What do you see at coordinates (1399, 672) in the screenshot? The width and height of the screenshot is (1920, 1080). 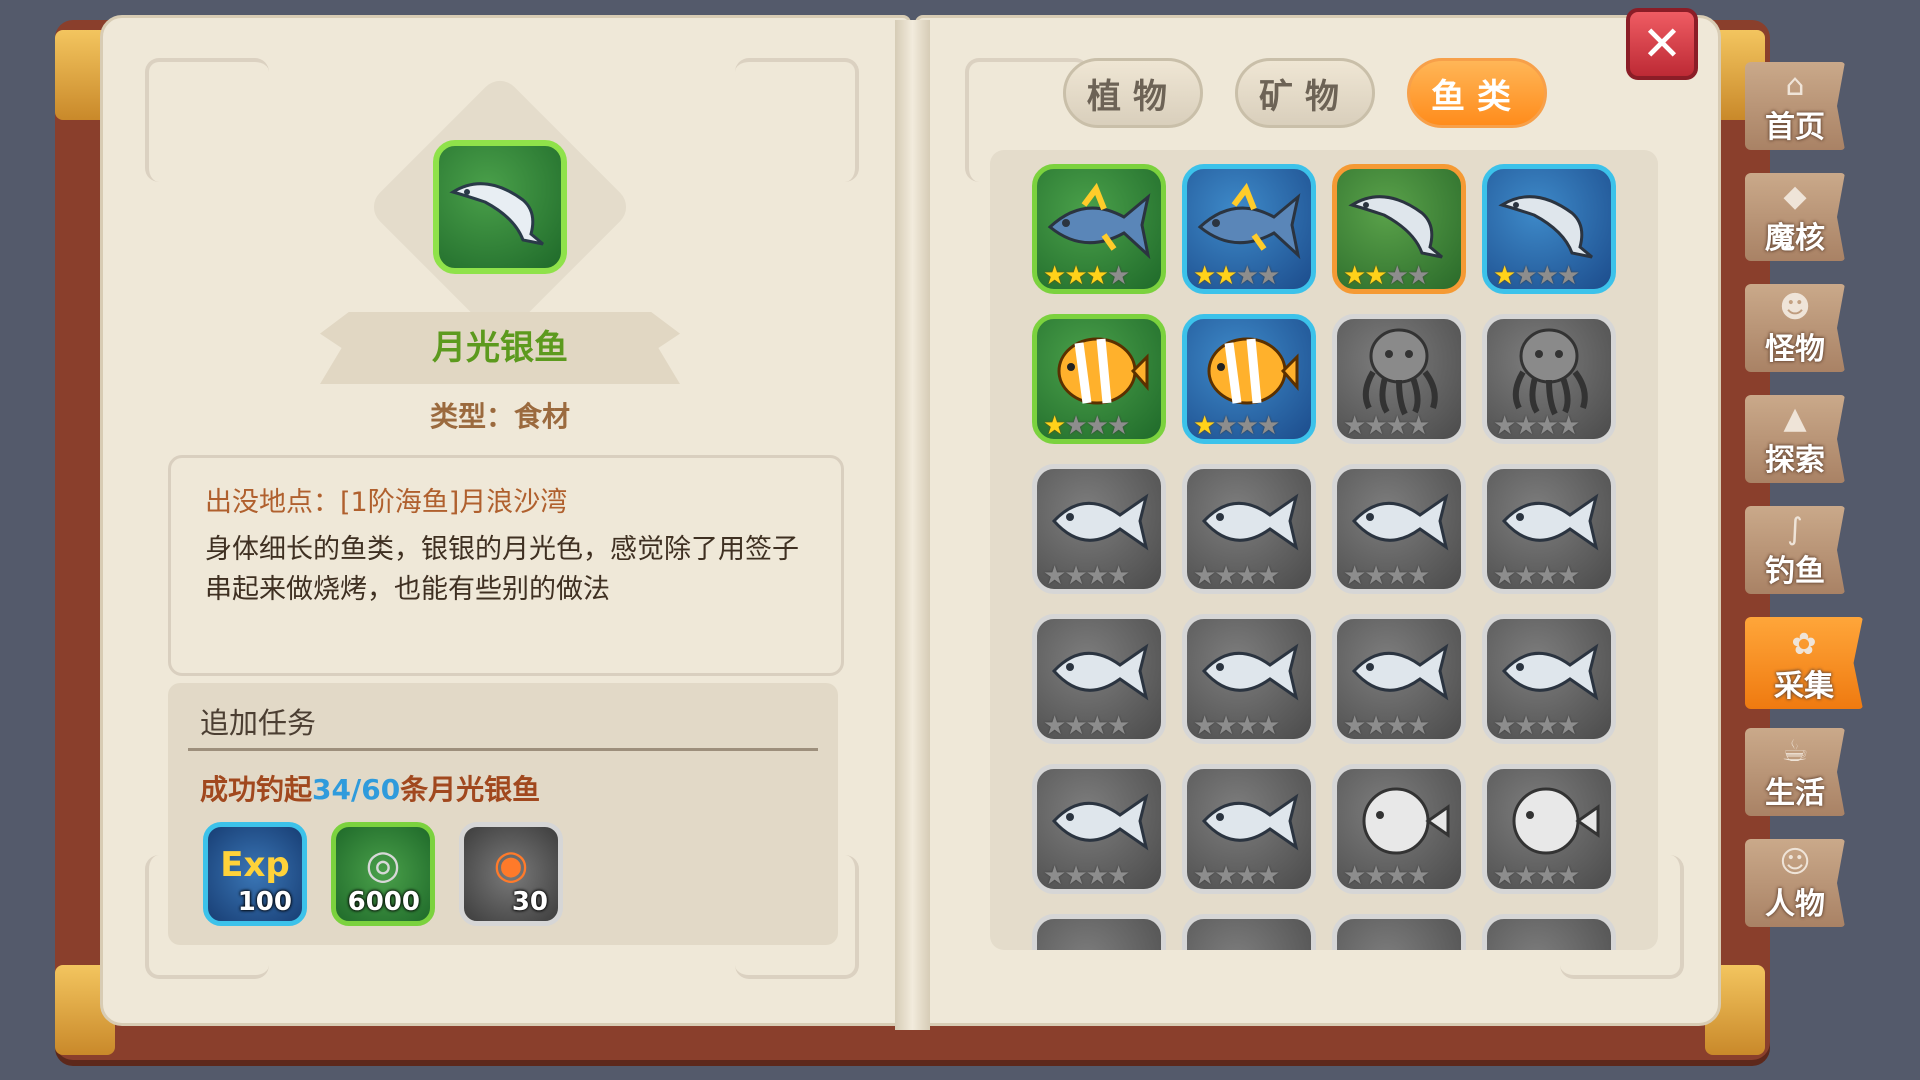 I see `bass-icon` at bounding box center [1399, 672].